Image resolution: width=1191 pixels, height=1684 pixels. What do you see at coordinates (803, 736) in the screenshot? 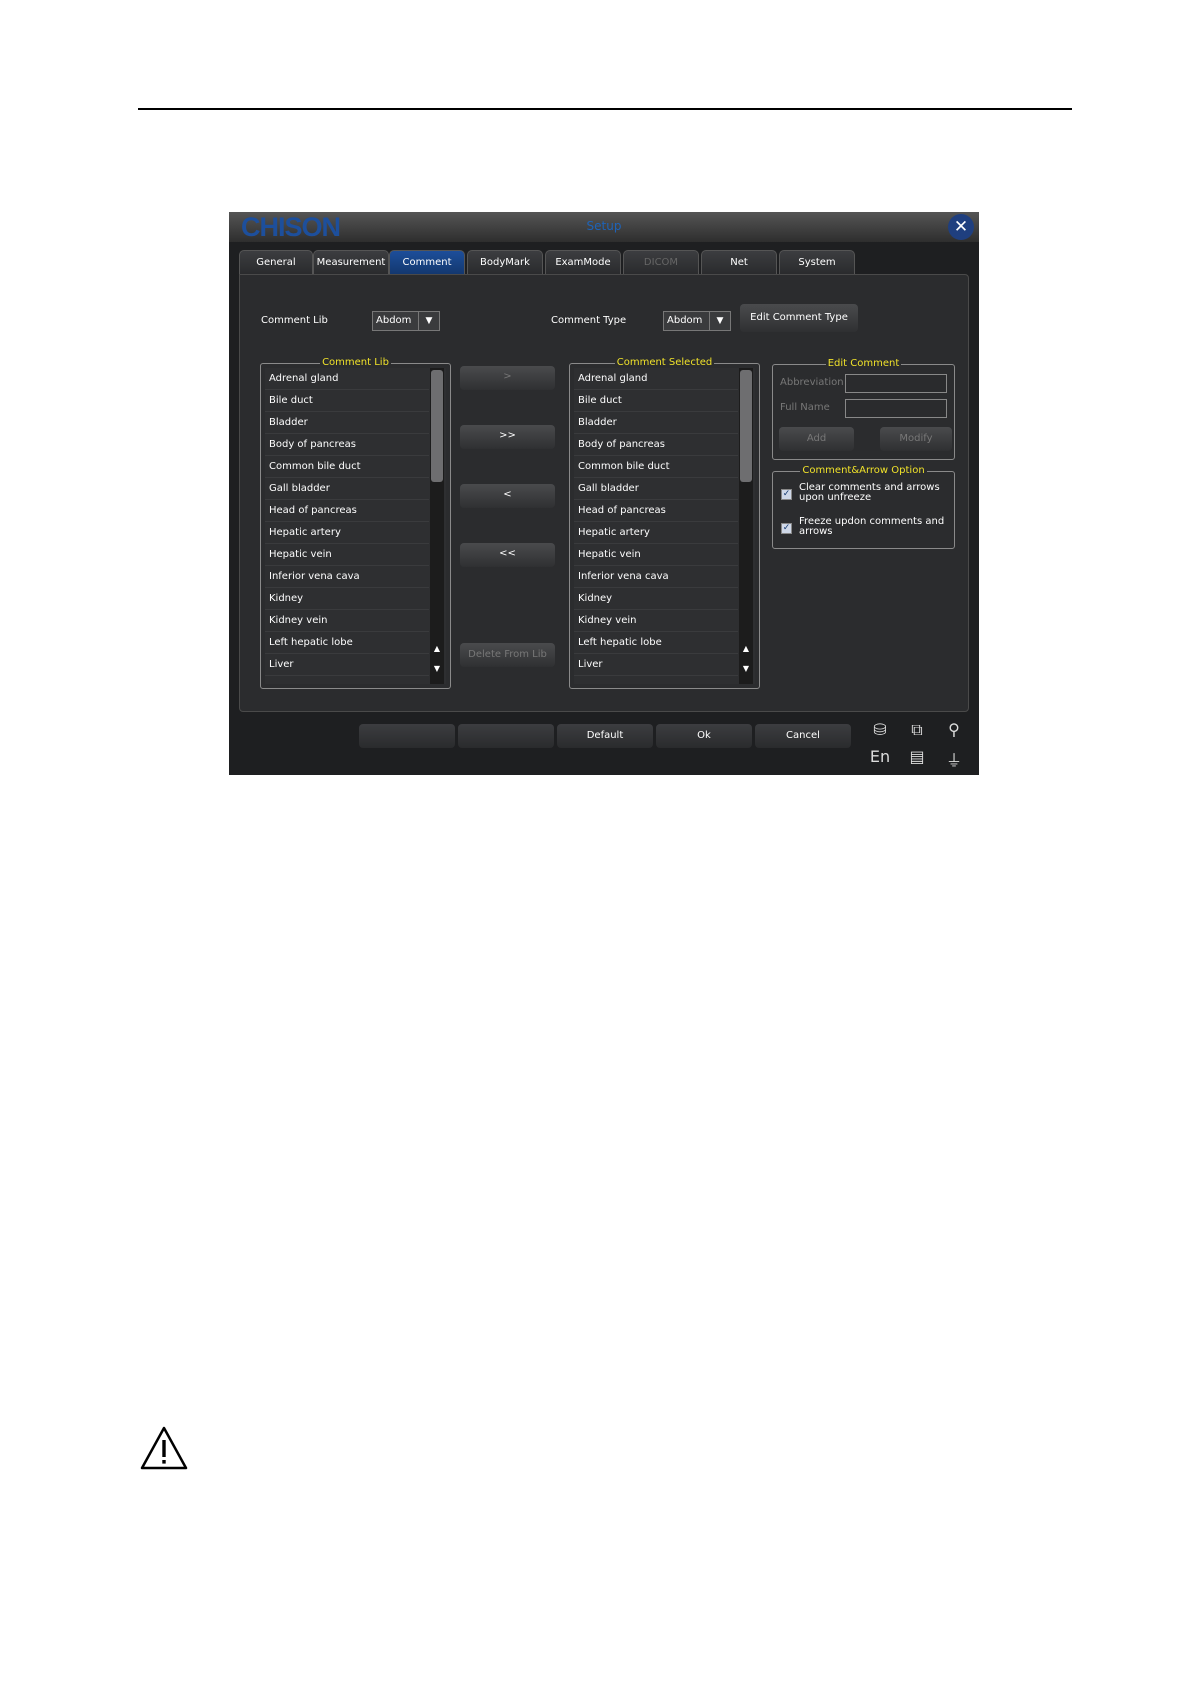
I see `cancel-button: Cancel` at bounding box center [803, 736].